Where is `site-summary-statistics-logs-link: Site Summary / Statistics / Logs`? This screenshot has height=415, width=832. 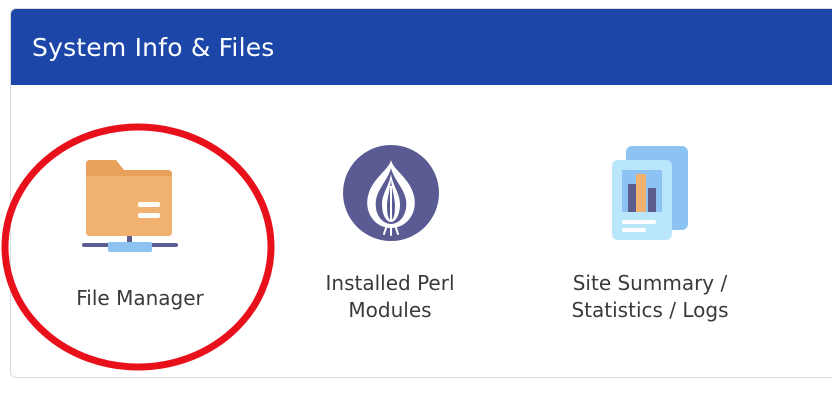
site-summary-statistics-logs-link: Site Summary / Statistics / Logs is located at coordinates (650, 235).